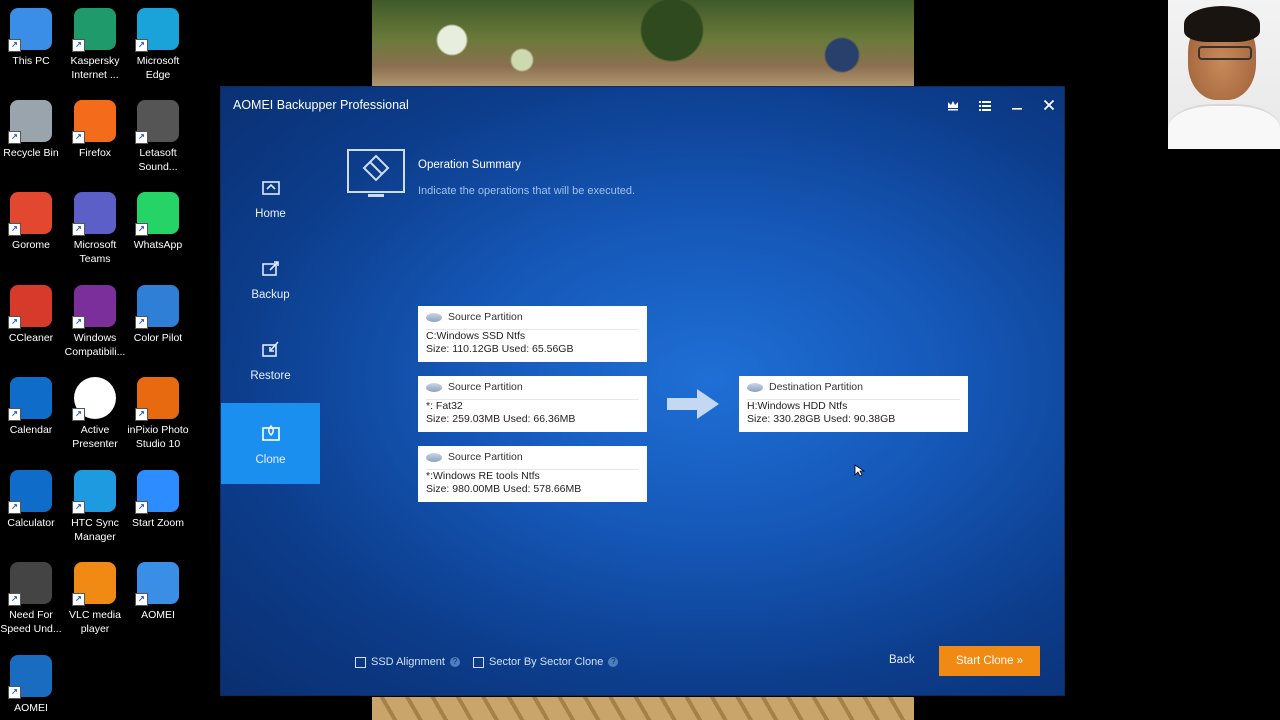 The image size is (1280, 720). Describe the element at coordinates (270, 433) in the screenshot. I see `clone-icon` at that location.